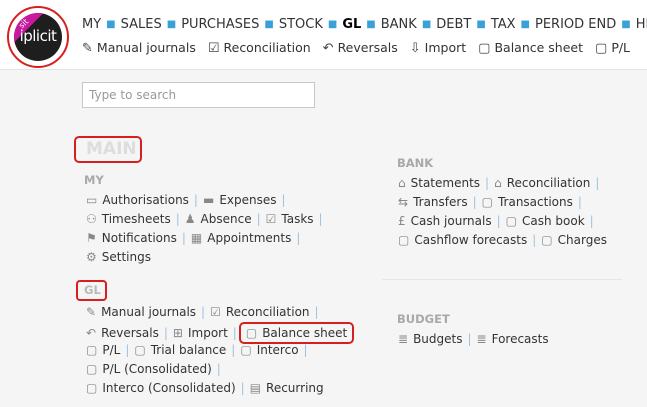 This screenshot has width=647, height=407. I want to click on gear-icon: ⚙, so click(91, 257).